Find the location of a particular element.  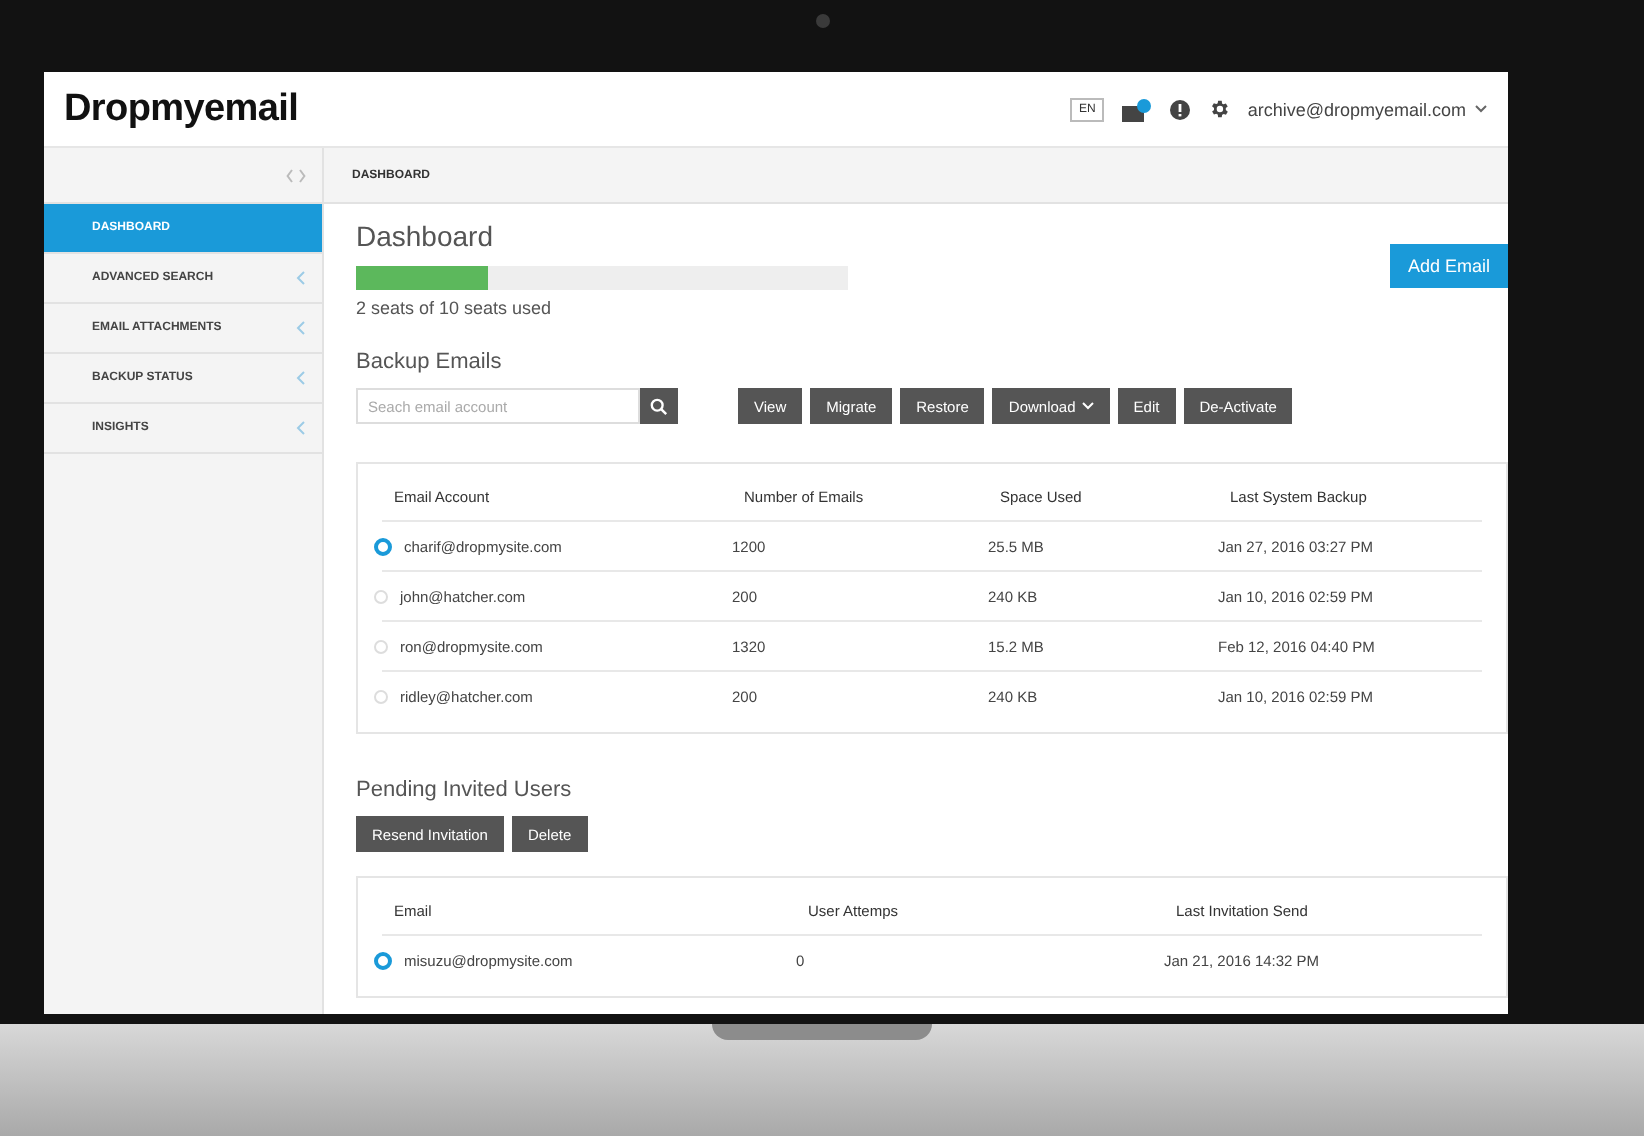

section-title: Pending Invited Users is located at coordinates (465, 790).